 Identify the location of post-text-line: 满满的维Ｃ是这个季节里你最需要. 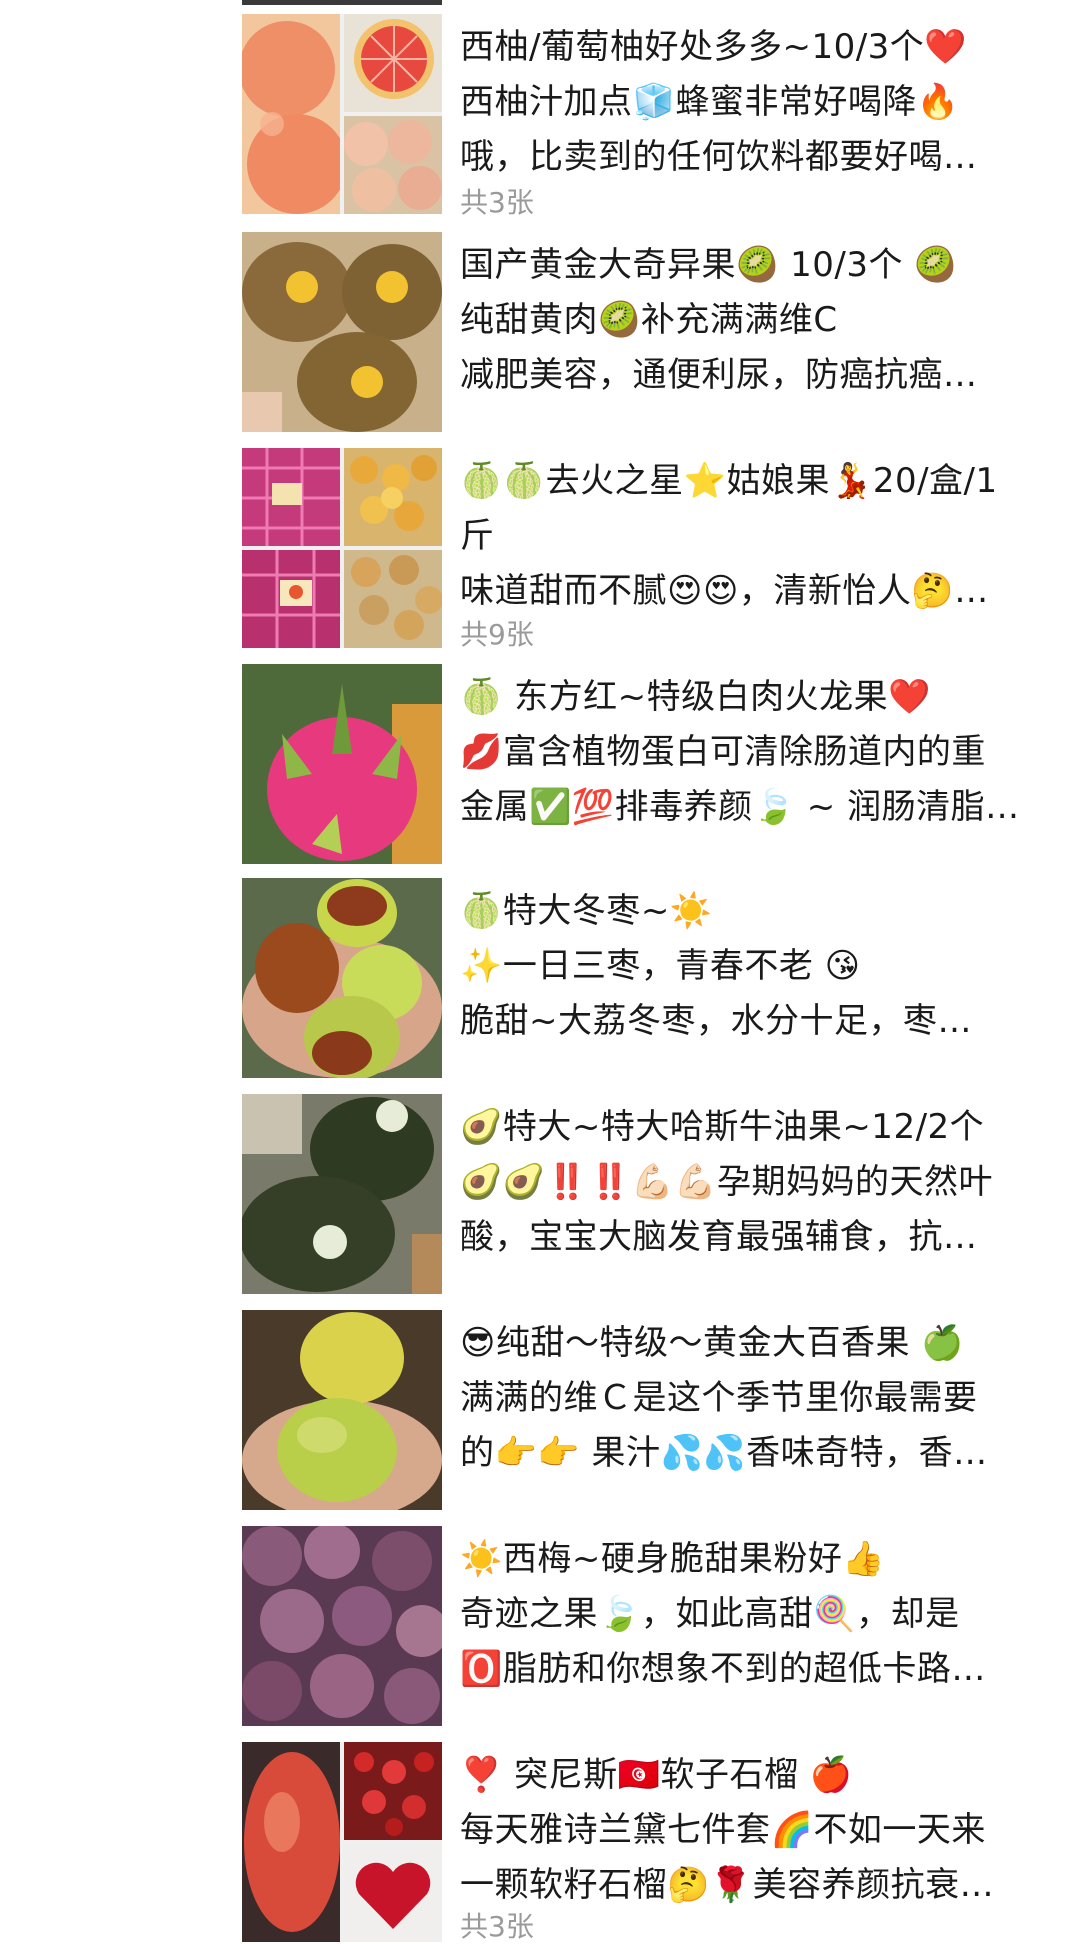
(719, 1398).